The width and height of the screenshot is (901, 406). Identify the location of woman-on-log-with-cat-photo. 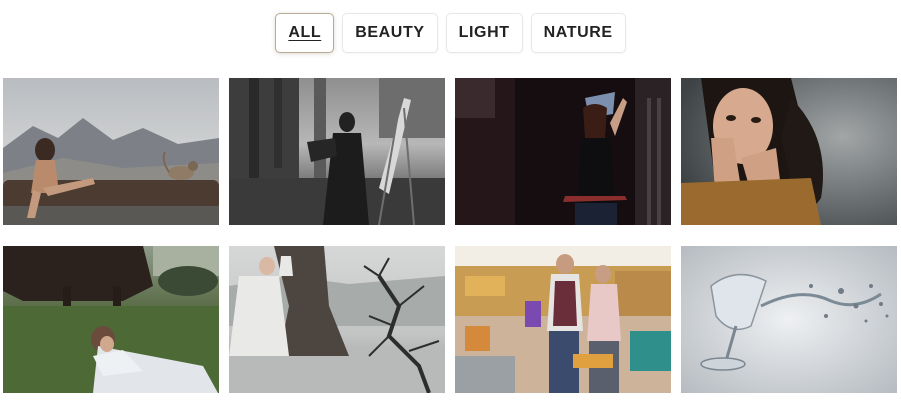
(111, 151).